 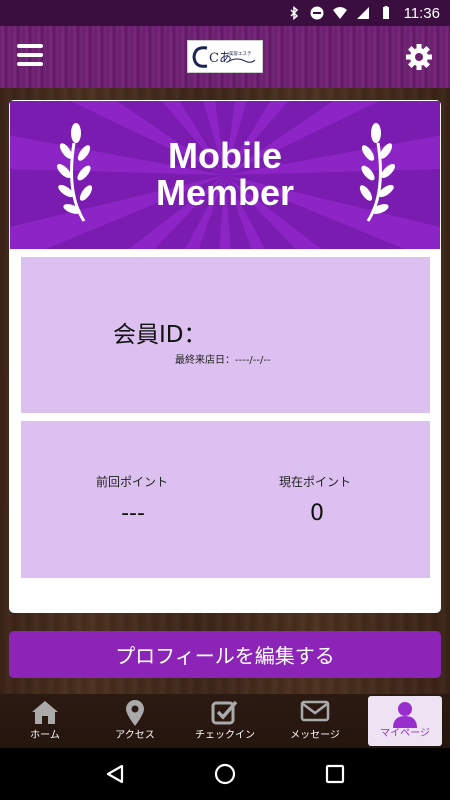 I want to click on gear-icon, so click(x=419, y=57).